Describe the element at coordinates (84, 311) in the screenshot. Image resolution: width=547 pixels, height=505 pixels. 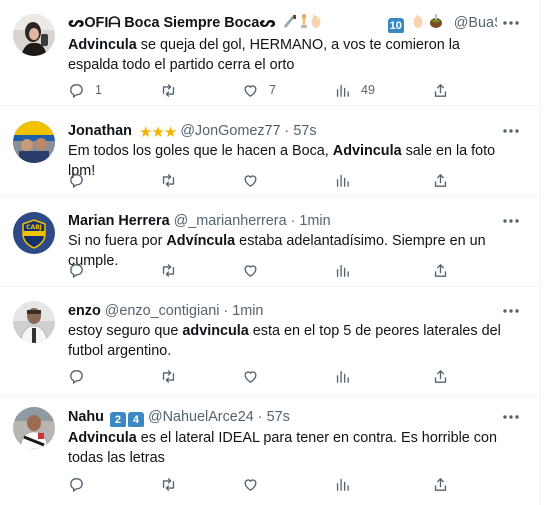
I see `display-name: enzo` at that location.